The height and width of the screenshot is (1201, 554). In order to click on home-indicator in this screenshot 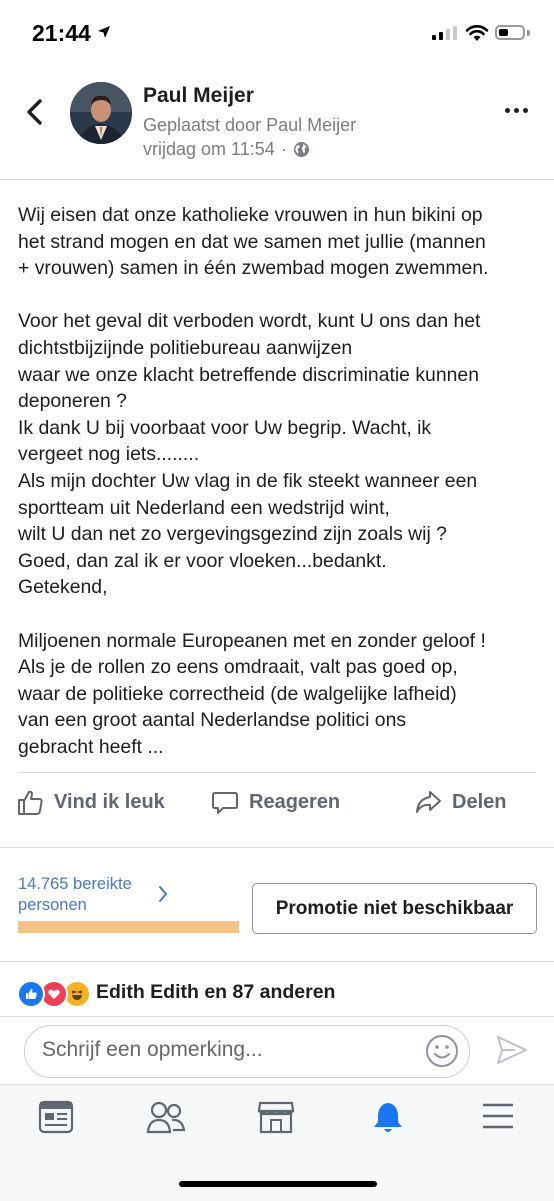, I will do `click(278, 1184)`.